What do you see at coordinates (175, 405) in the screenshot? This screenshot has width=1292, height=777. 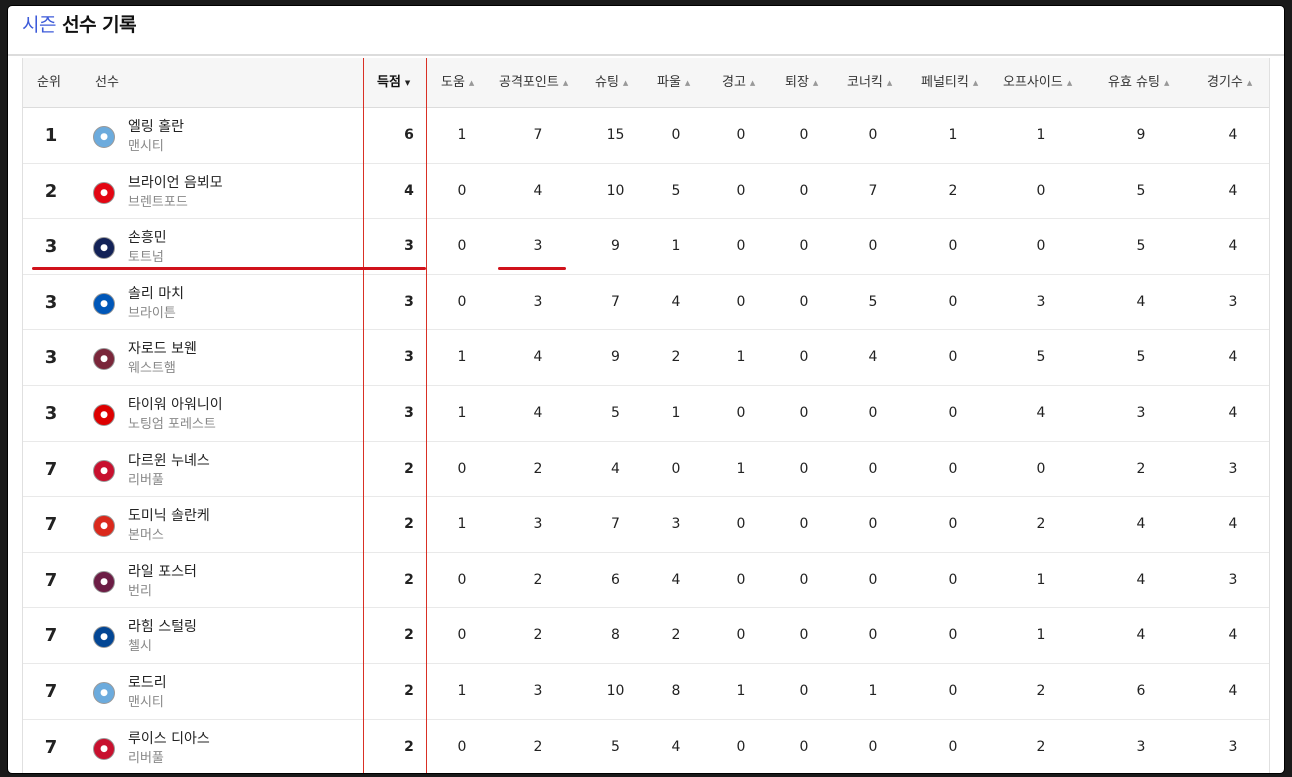 I see `player-name: 타이워 아워니이` at bounding box center [175, 405].